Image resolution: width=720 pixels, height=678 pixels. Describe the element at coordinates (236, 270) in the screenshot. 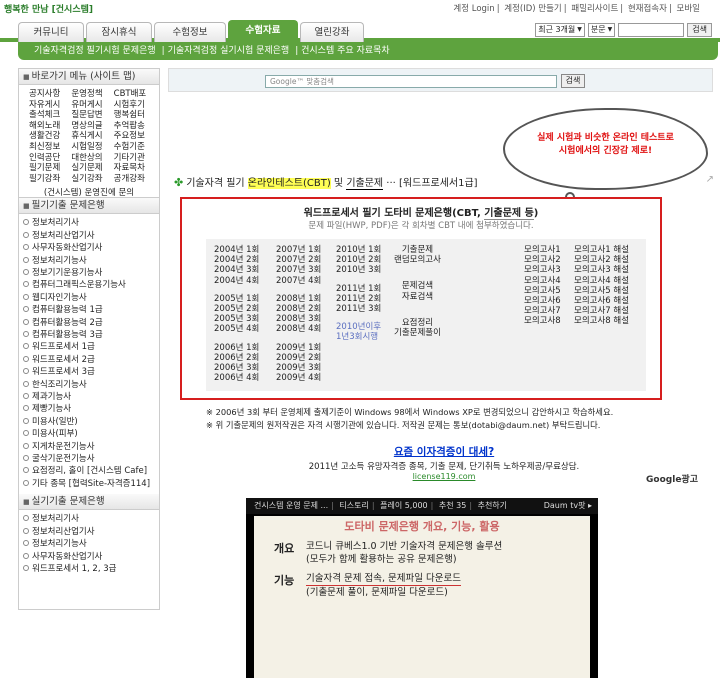

I see `exam-round-link: 2004년 3회` at that location.